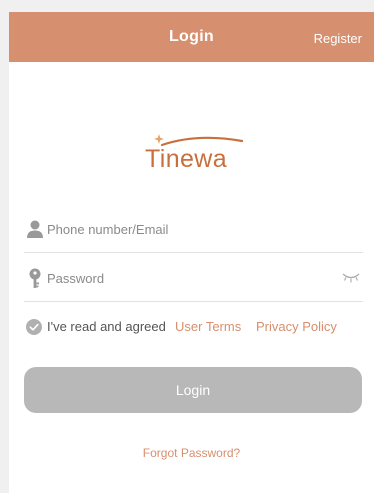 This screenshot has height=493, width=374. What do you see at coordinates (193, 390) in the screenshot?
I see `login-button: Login` at bounding box center [193, 390].